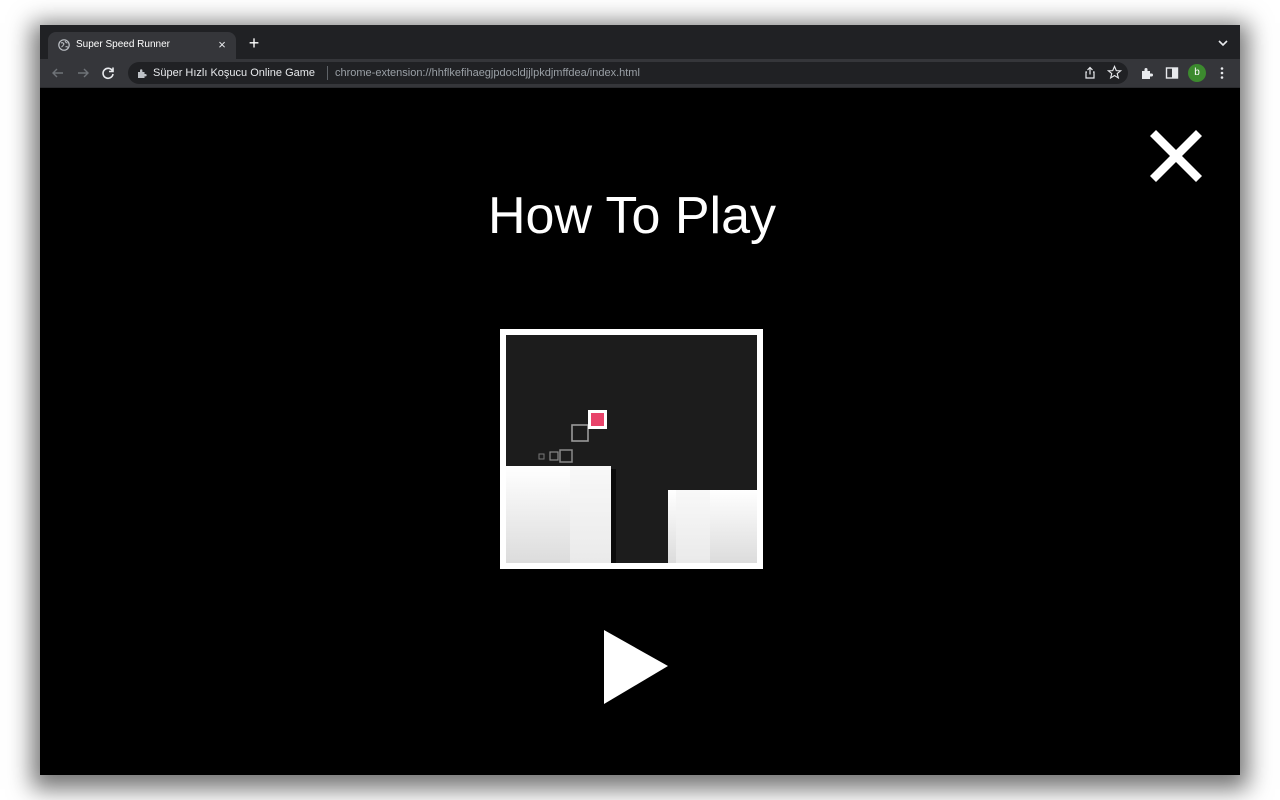 Image resolution: width=1280 pixels, height=800 pixels. Describe the element at coordinates (1222, 73) in the screenshot. I see `menu-icon` at that location.